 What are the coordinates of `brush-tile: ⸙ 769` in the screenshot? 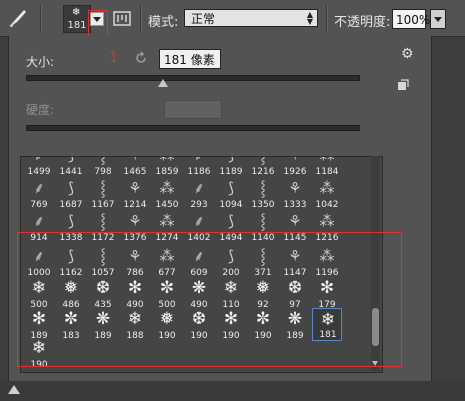 It's located at (39, 193).